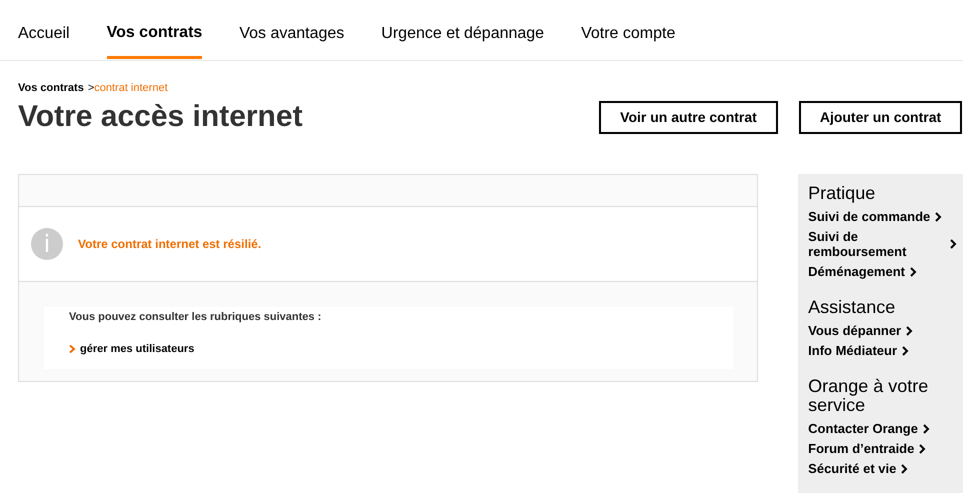 The image size is (963, 493). What do you see at coordinates (842, 193) in the screenshot?
I see `sidebar-heading: Pratique` at bounding box center [842, 193].